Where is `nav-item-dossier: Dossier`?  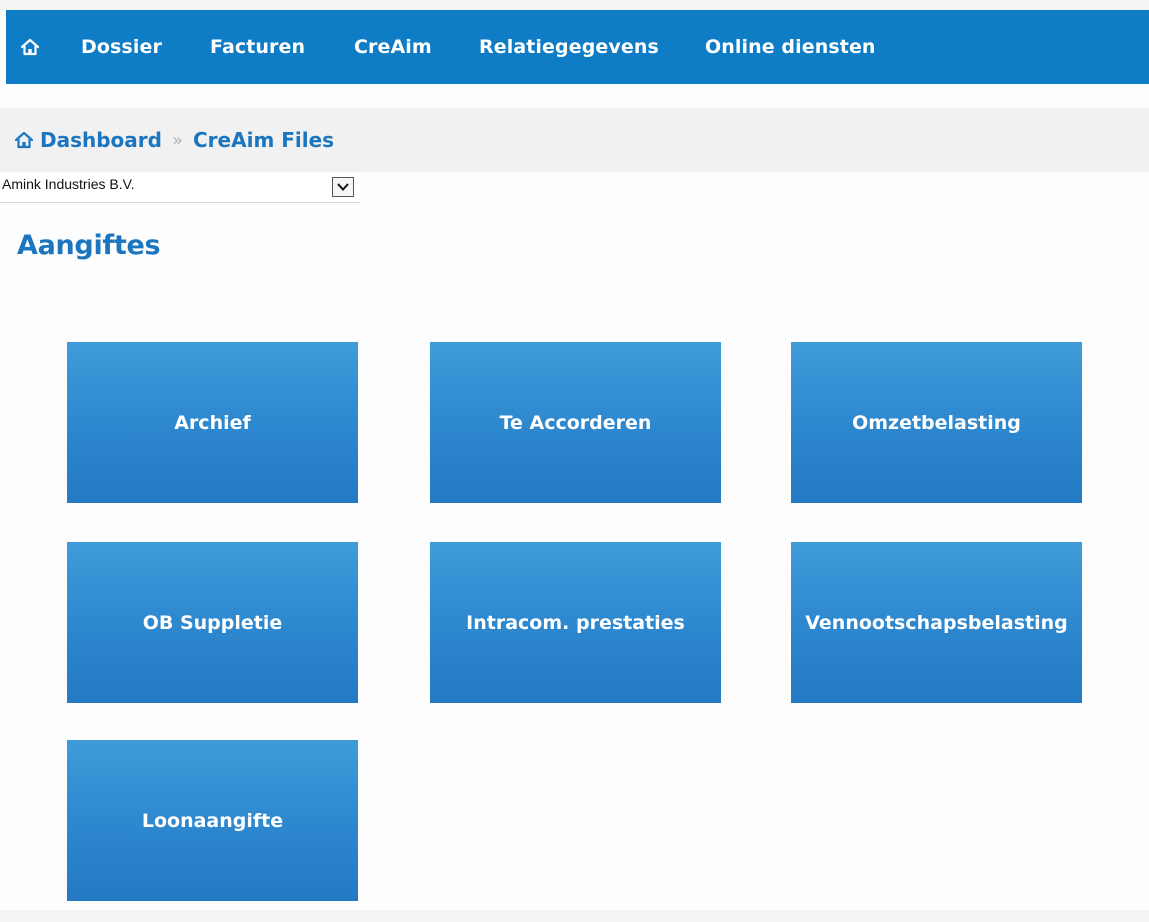 nav-item-dossier: Dossier is located at coordinates (121, 47).